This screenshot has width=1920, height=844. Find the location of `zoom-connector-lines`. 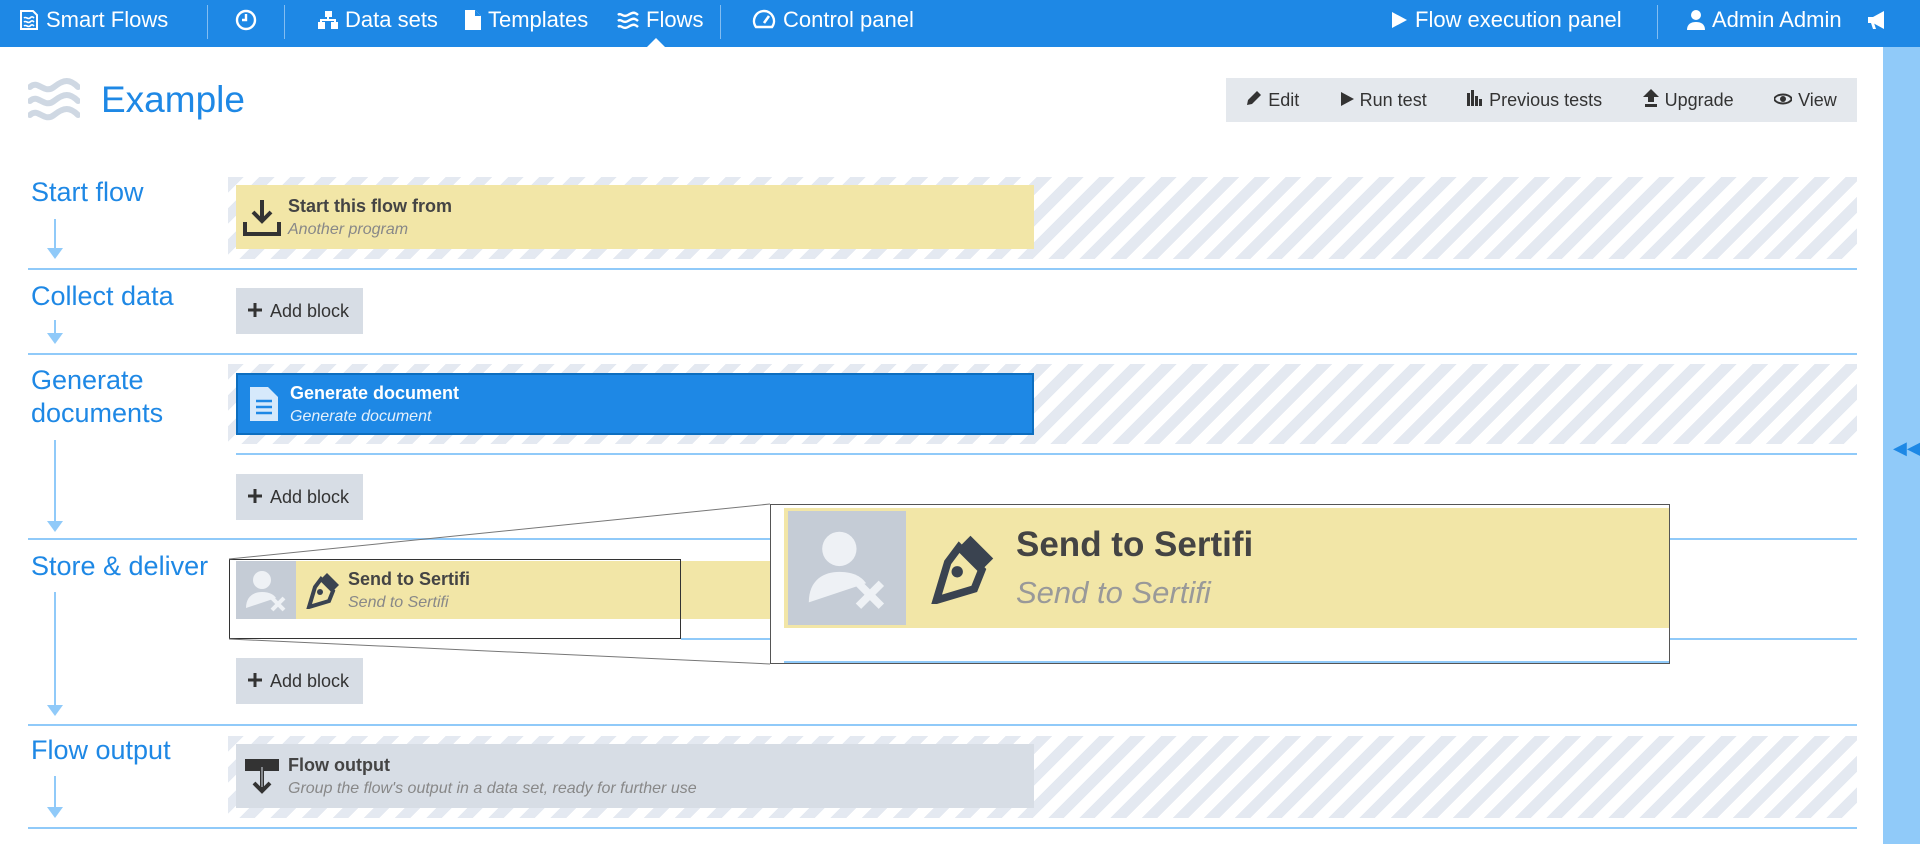

zoom-connector-lines is located at coordinates (499, 584).